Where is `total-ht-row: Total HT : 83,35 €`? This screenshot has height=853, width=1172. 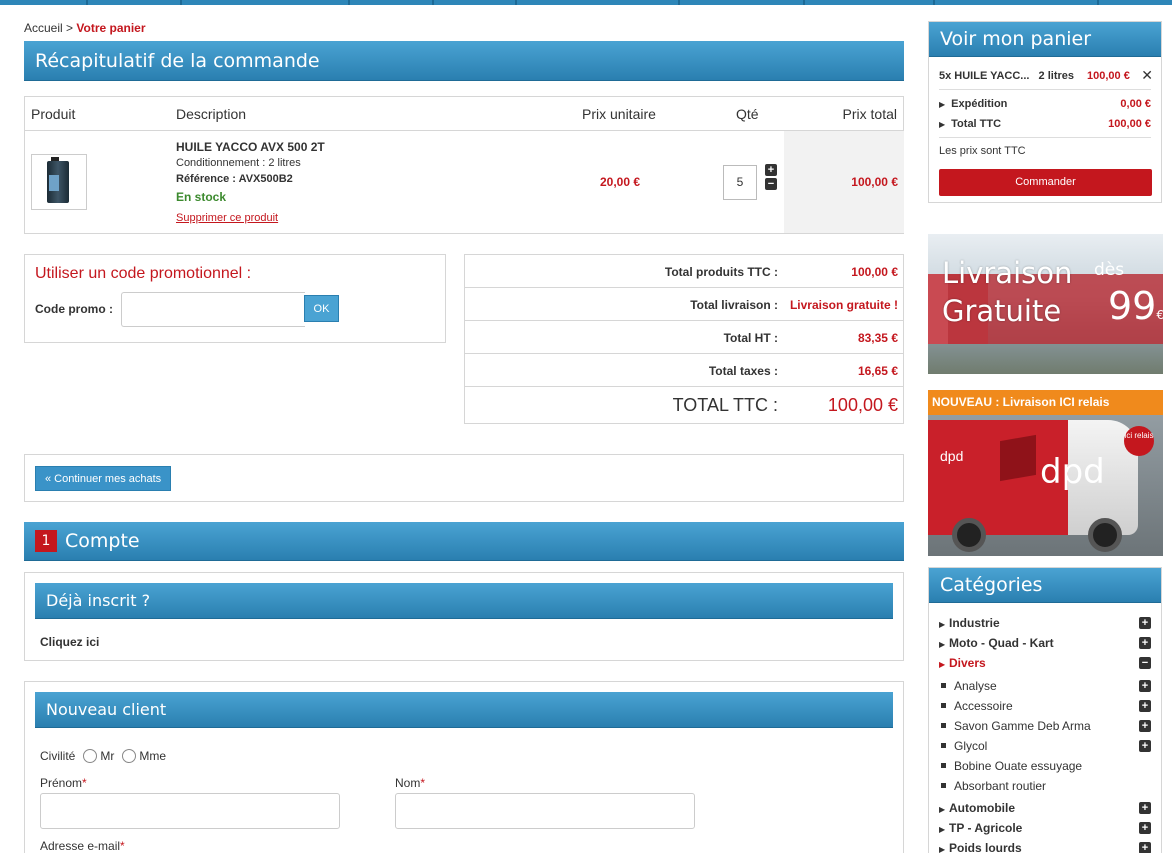
total-ht-row: Total HT : 83,35 € is located at coordinates (684, 337).